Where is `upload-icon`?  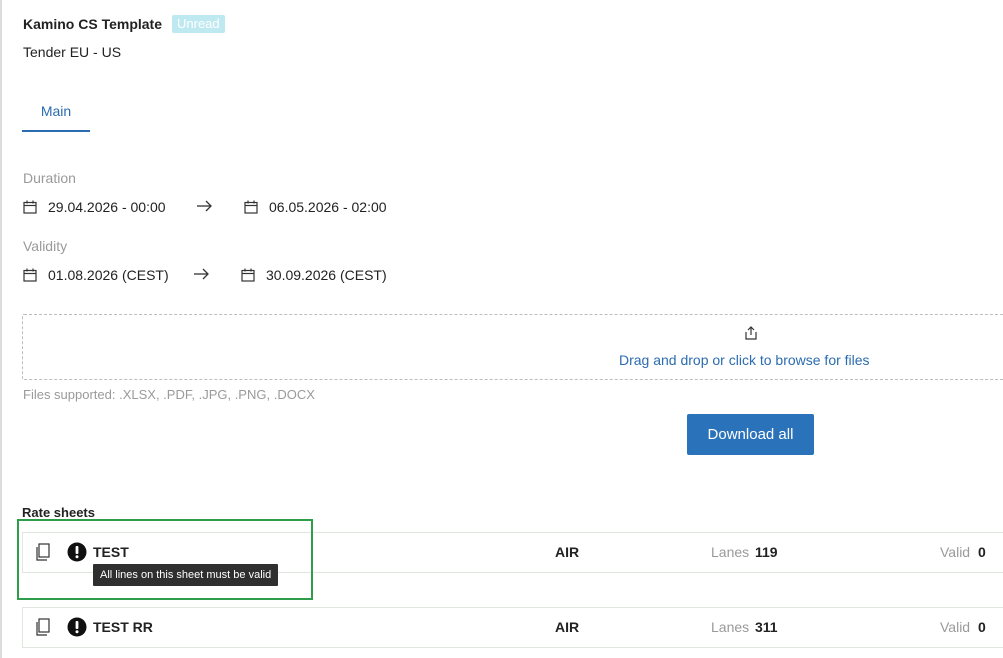
upload-icon is located at coordinates (751, 333).